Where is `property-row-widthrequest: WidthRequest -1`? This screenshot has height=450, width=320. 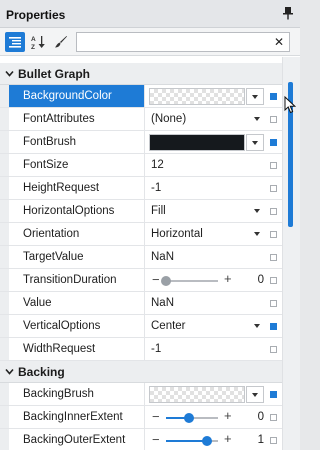 property-row-widthrequest: WidthRequest -1 is located at coordinates (141, 349).